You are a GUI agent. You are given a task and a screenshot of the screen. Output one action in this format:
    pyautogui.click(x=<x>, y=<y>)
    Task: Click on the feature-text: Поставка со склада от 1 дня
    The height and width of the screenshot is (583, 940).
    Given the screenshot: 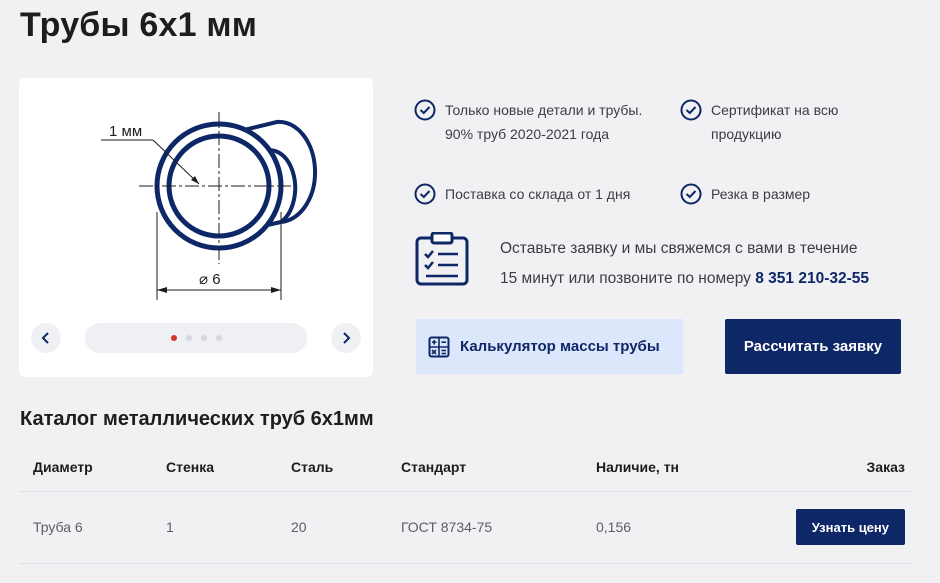 What is the action you would take?
    pyautogui.click(x=538, y=194)
    